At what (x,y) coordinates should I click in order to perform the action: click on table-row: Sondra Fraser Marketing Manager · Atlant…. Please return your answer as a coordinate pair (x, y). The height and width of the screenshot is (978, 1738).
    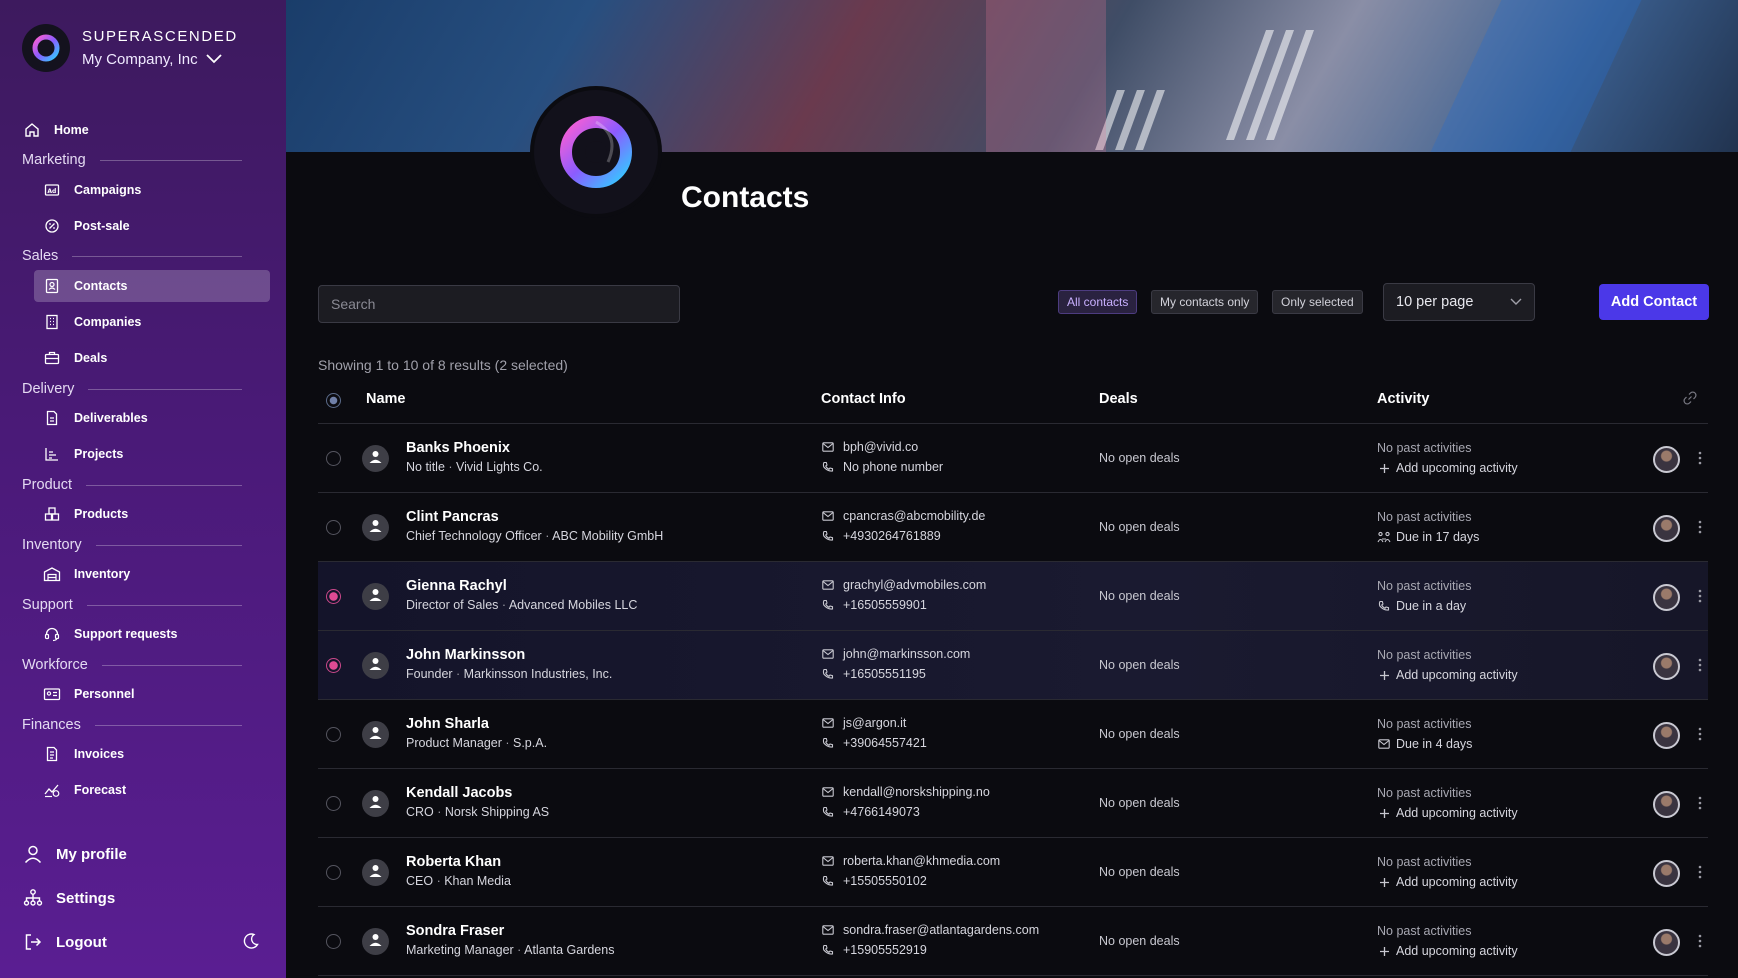
    Looking at the image, I should click on (1013, 941).